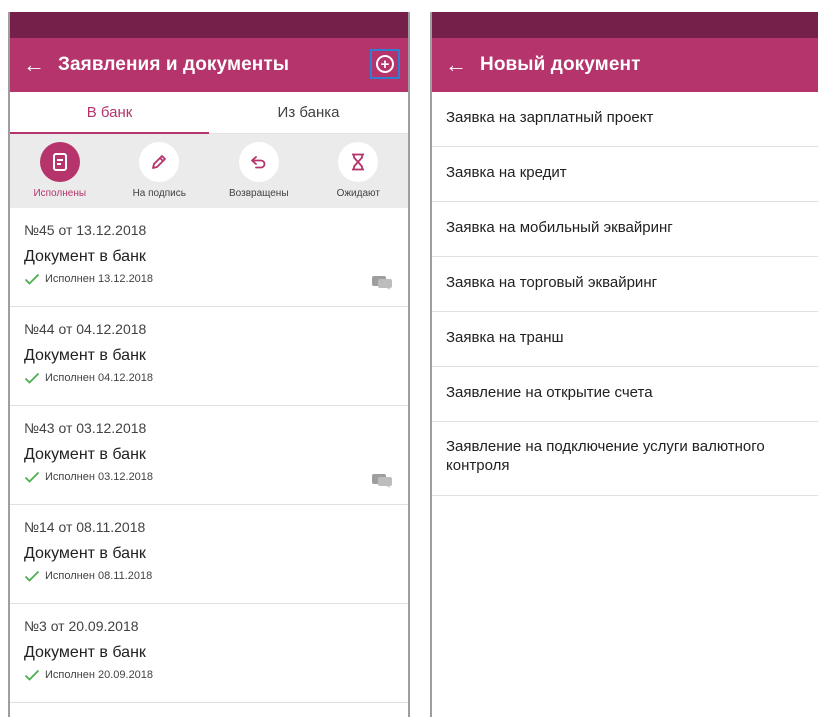 This screenshot has width=818, height=717. What do you see at coordinates (358, 162) in the screenshot?
I see `hourglass-icon` at bounding box center [358, 162].